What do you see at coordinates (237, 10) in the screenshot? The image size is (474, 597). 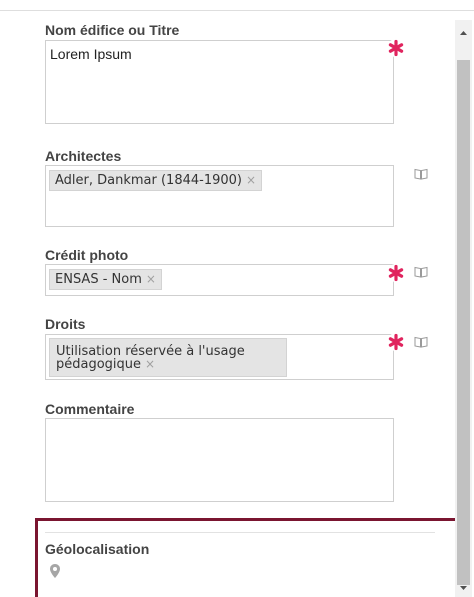 I see `top-divider` at bounding box center [237, 10].